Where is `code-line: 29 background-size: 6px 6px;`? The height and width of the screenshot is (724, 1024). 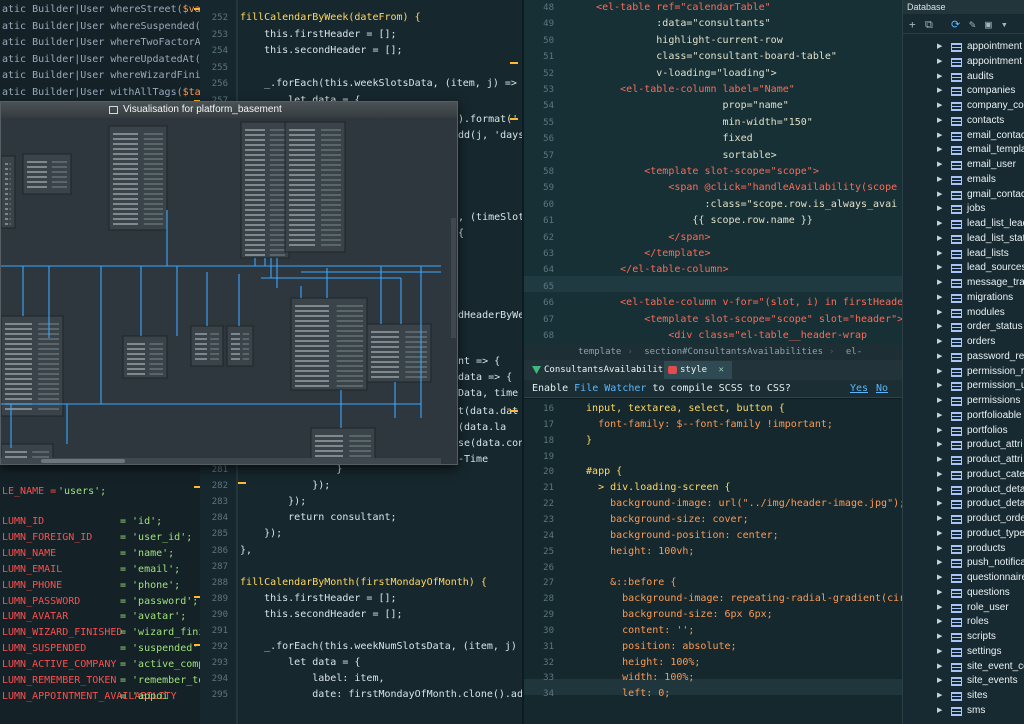
code-line: 29 background-size: 6px 6px; is located at coordinates (713, 615).